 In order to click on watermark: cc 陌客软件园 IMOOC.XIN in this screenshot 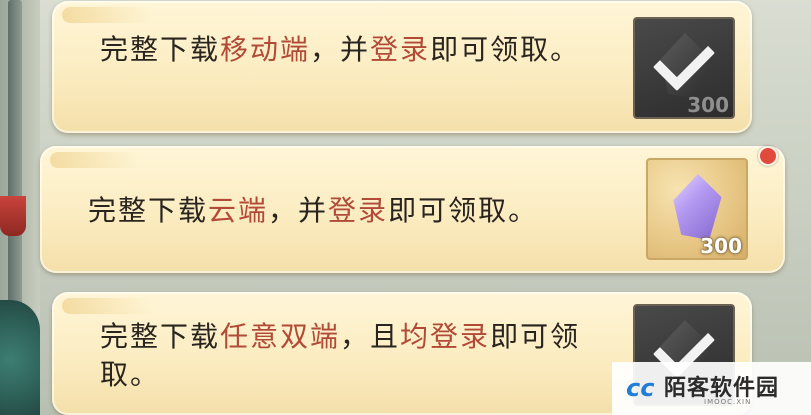, I will do `click(711, 388)`.